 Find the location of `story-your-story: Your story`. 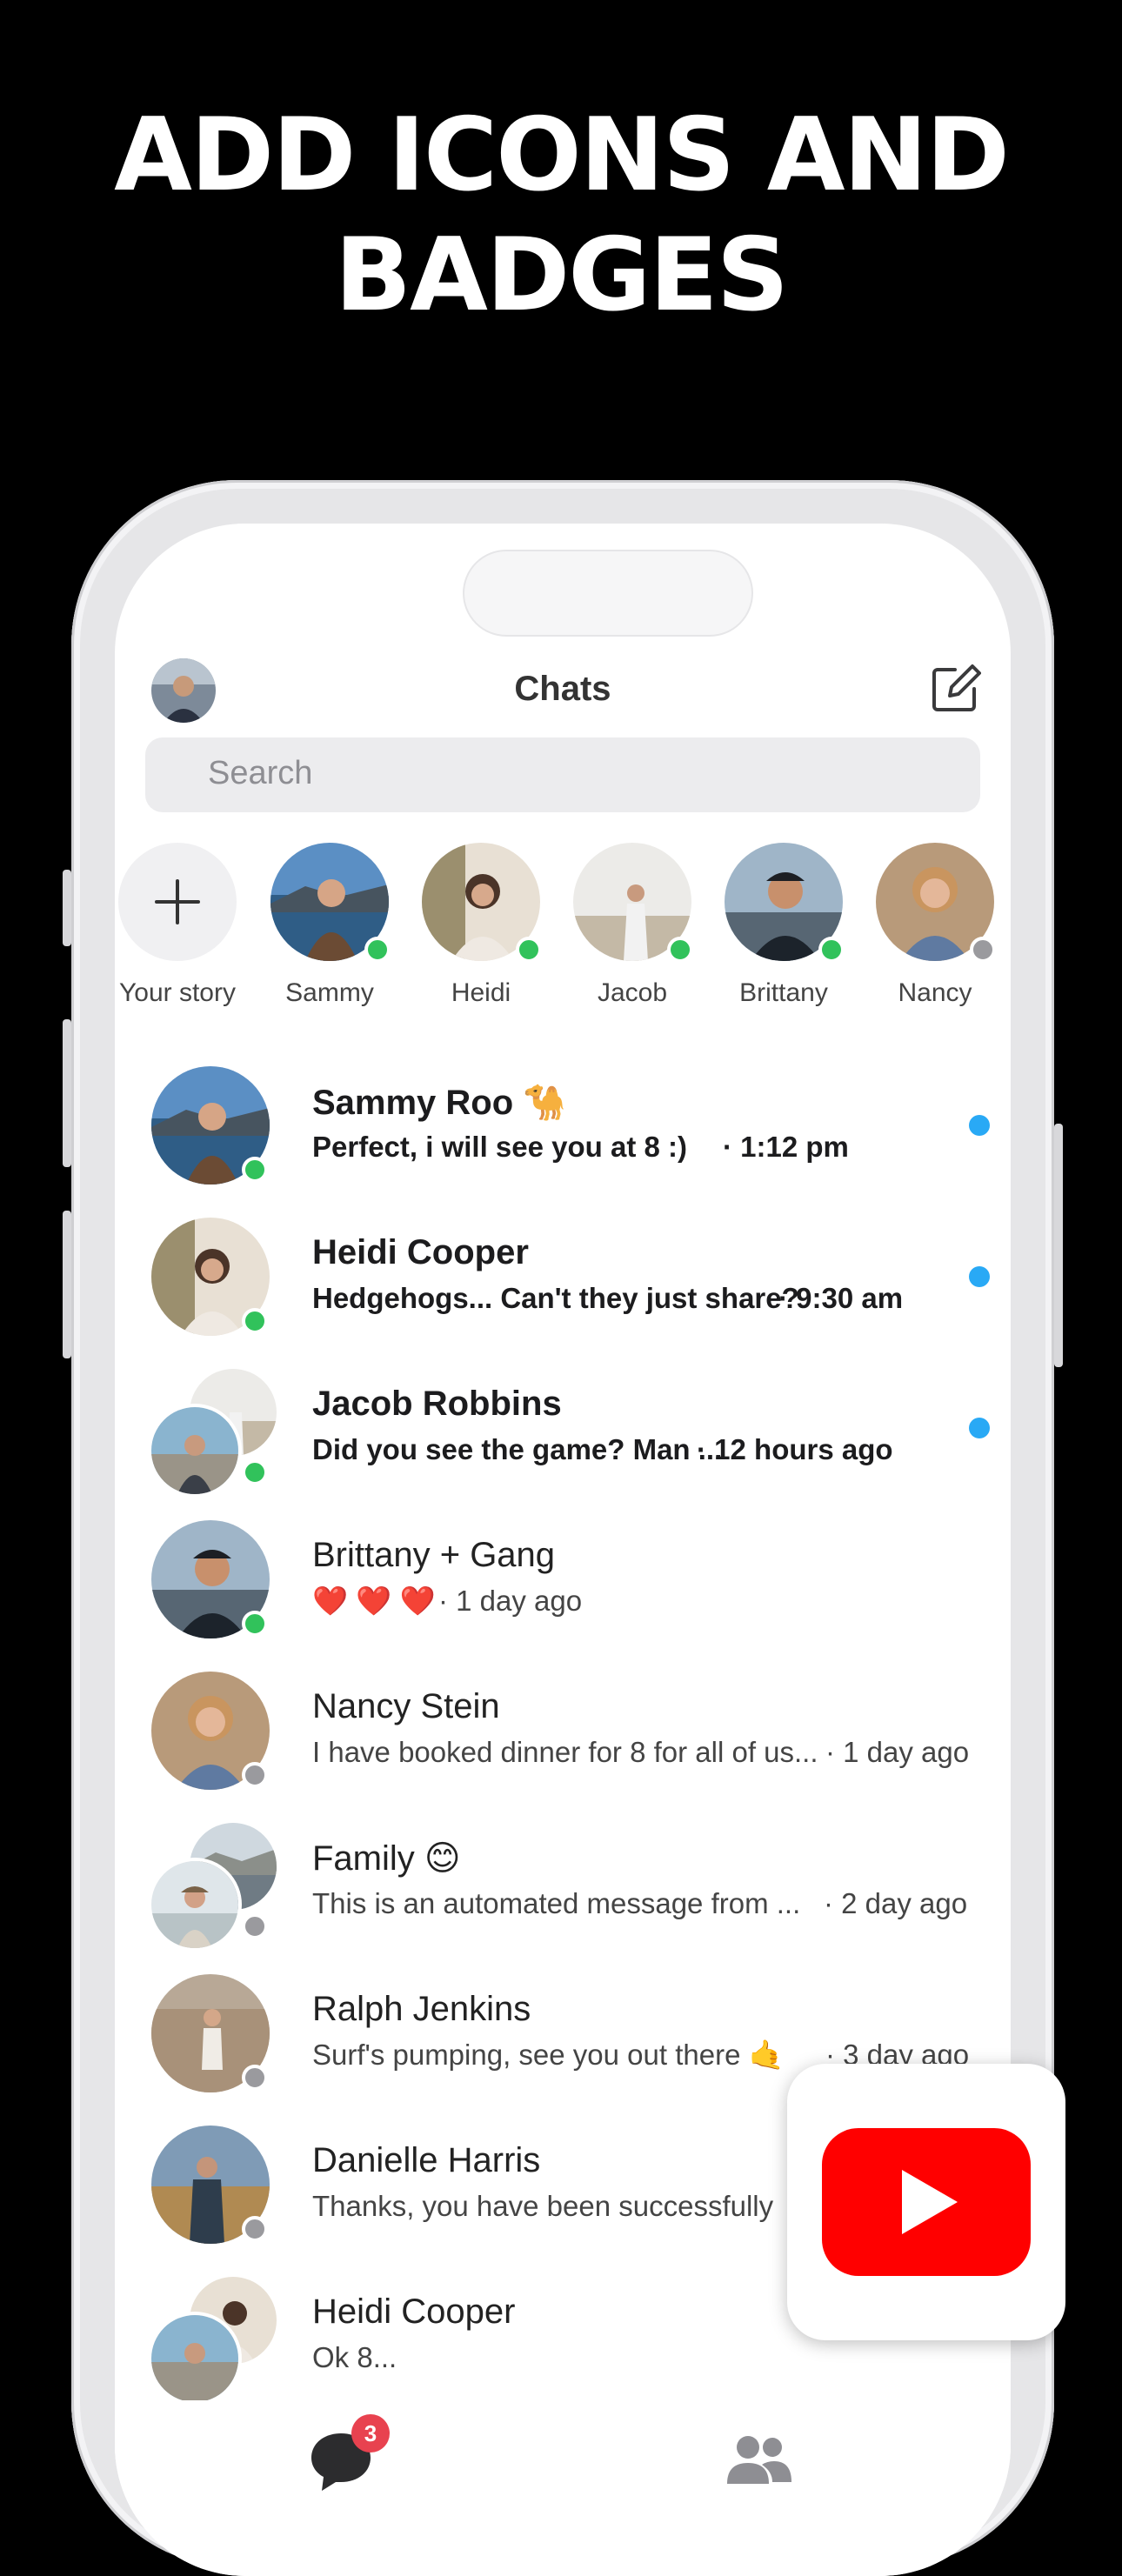

story-your-story: Your story is located at coordinates (185, 925).